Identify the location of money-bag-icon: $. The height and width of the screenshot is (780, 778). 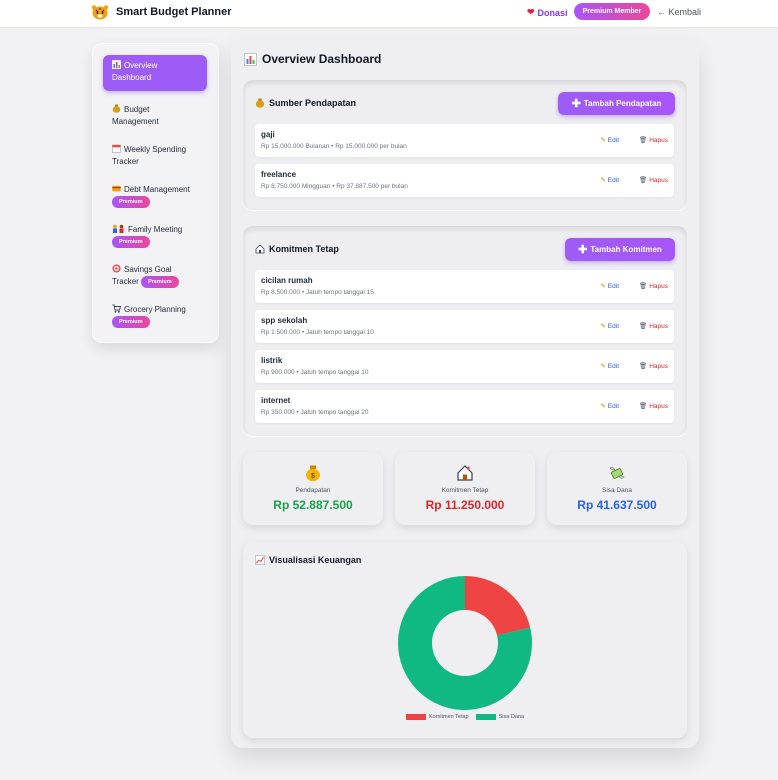
(313, 473).